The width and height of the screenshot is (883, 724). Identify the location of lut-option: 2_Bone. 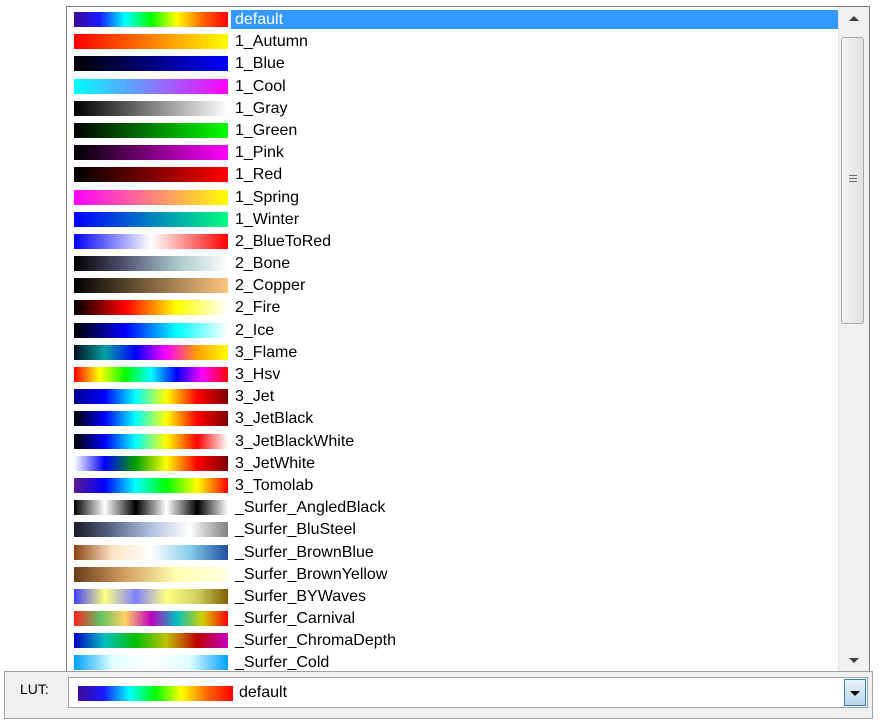
(452, 264).